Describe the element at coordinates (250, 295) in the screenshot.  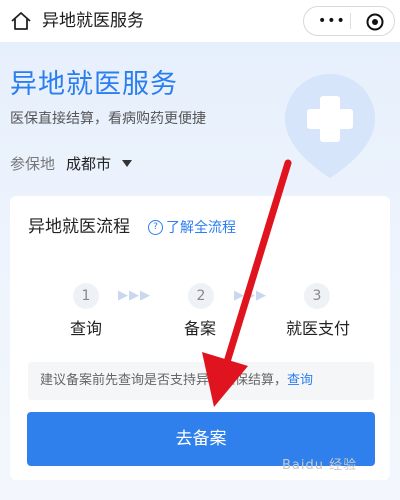
I see `step-arrows-2-icon: ▶▶▶` at that location.